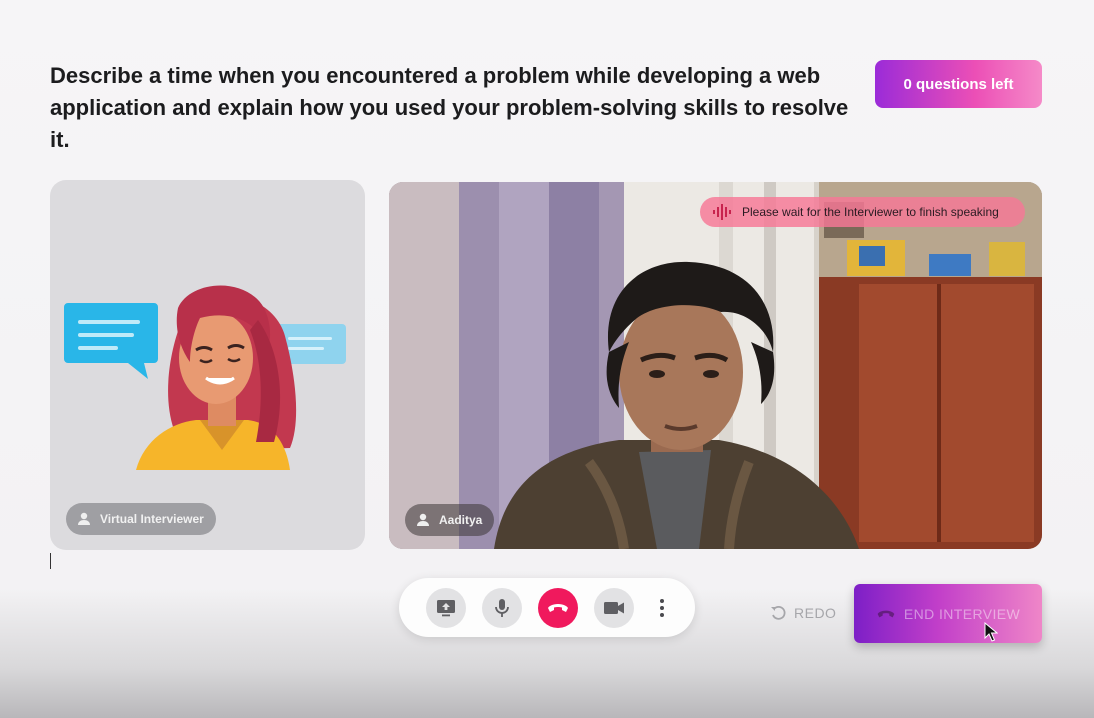  I want to click on video-camera-icon, so click(614, 607).